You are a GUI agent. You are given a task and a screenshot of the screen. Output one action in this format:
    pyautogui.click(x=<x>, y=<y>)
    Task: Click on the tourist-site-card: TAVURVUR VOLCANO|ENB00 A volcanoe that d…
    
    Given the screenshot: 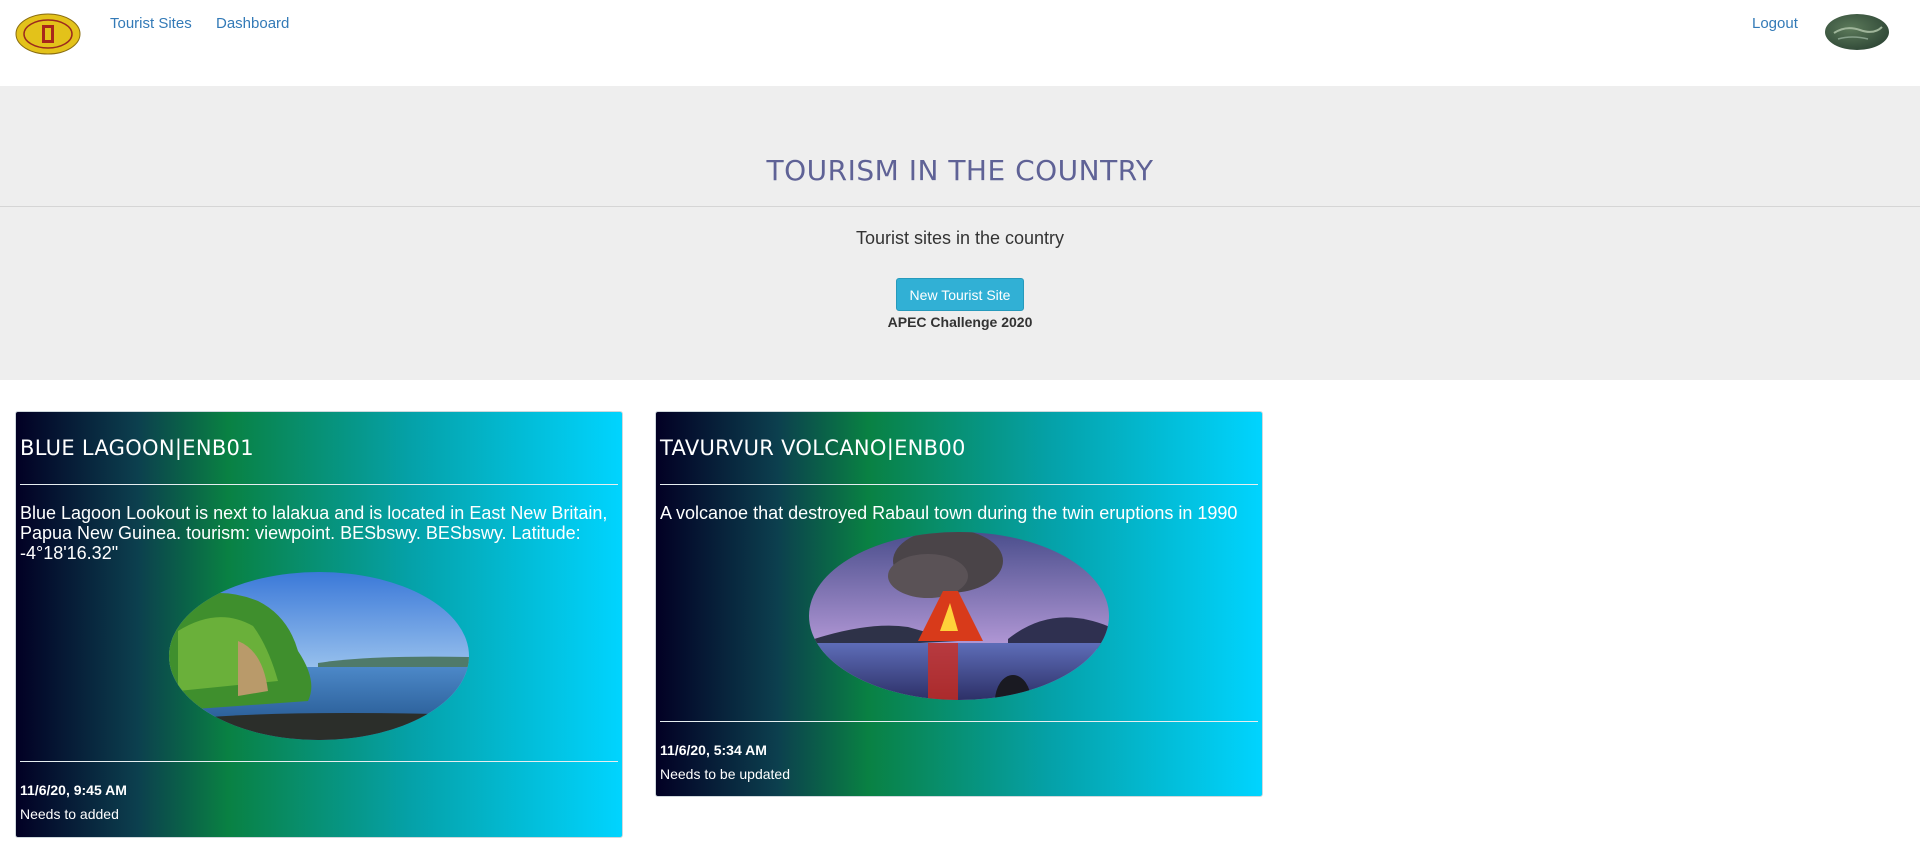 What is the action you would take?
    pyautogui.click(x=959, y=604)
    